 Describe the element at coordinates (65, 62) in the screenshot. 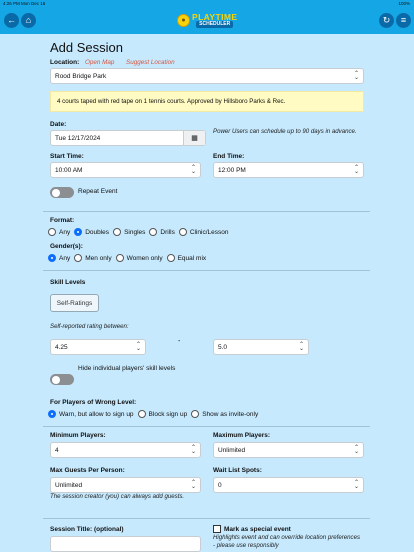

I see `location-label: Location:` at that location.